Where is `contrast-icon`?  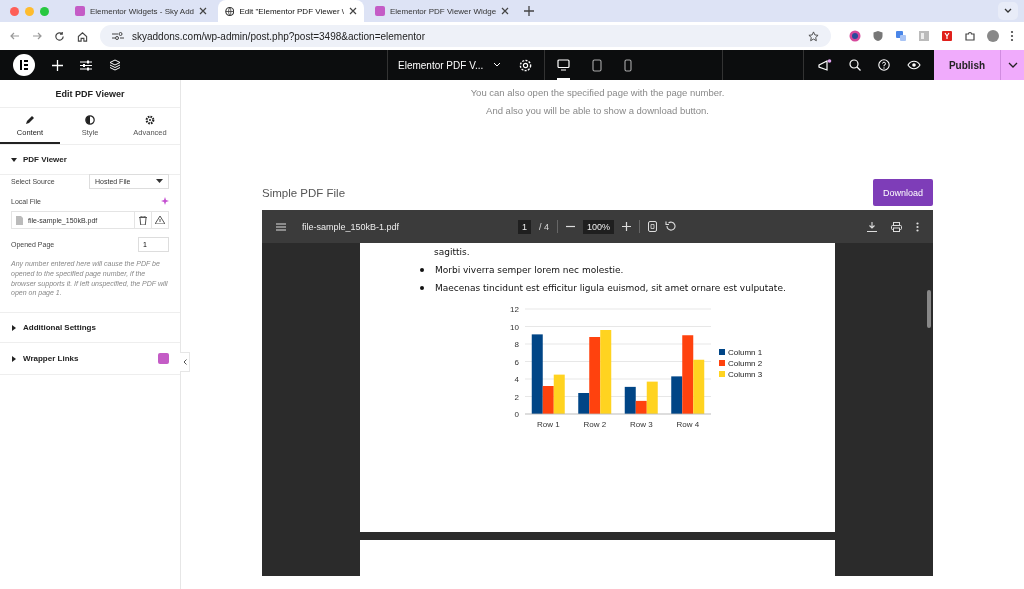
contrast-icon is located at coordinates (90, 120).